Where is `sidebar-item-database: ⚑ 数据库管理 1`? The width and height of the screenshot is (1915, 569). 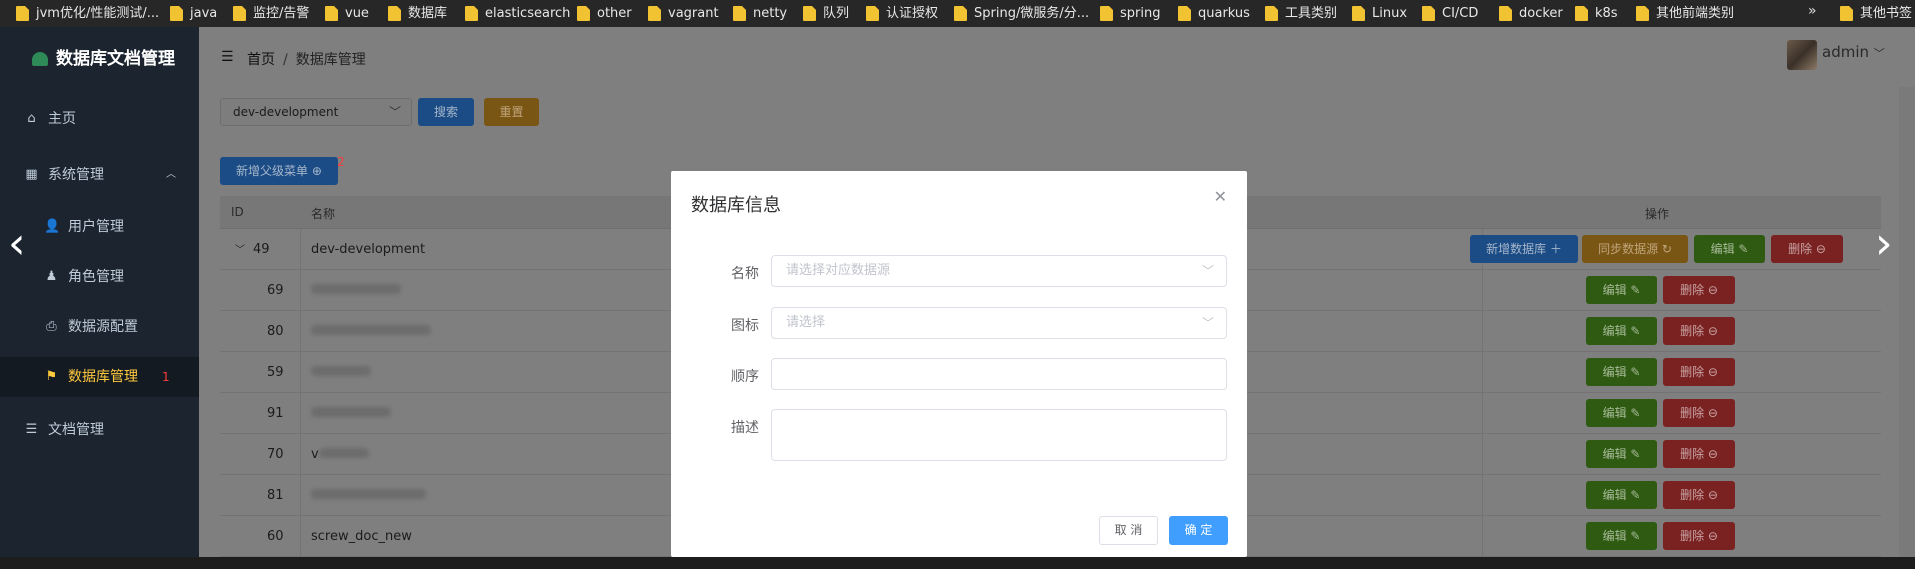
sidebar-item-database: ⚑ 数据库管理 1 is located at coordinates (99, 377).